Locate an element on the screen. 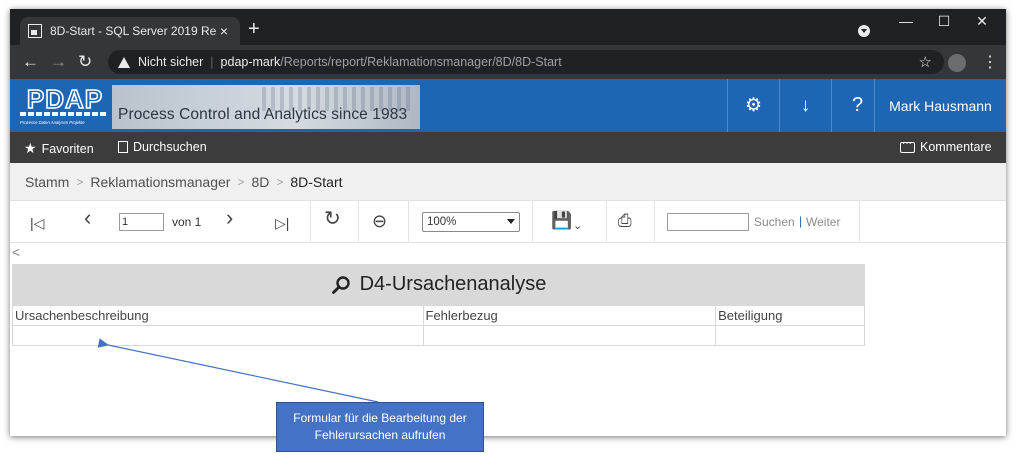  zoom-value: 100% is located at coordinates (442, 222).